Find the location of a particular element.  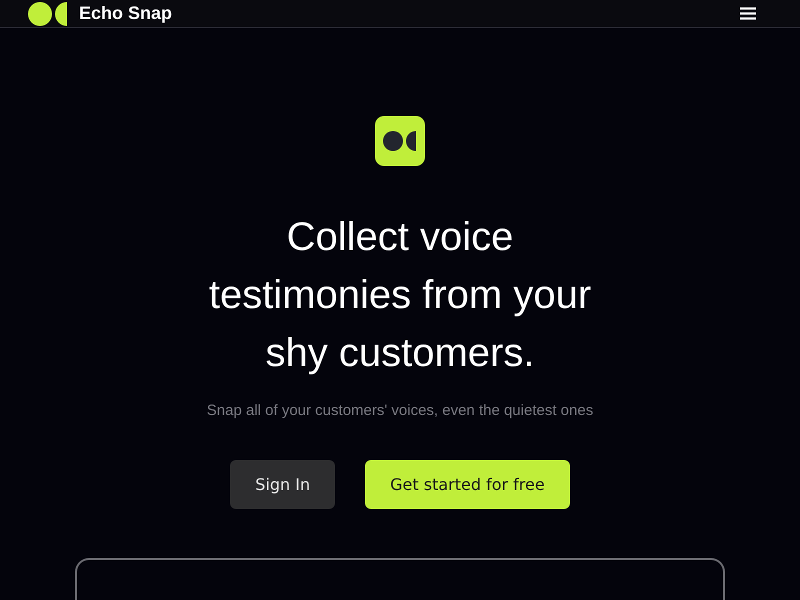

brand-name: Echo Snap is located at coordinates (125, 13).